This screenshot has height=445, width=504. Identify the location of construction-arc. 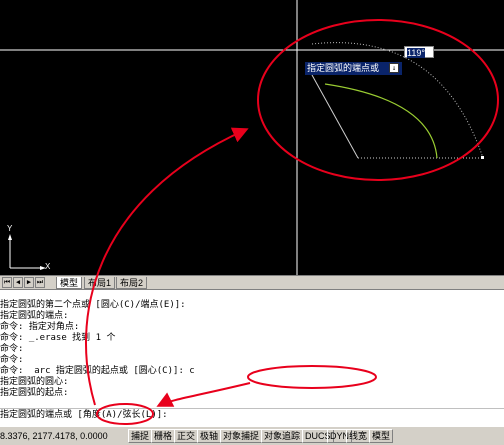
(397, 100).